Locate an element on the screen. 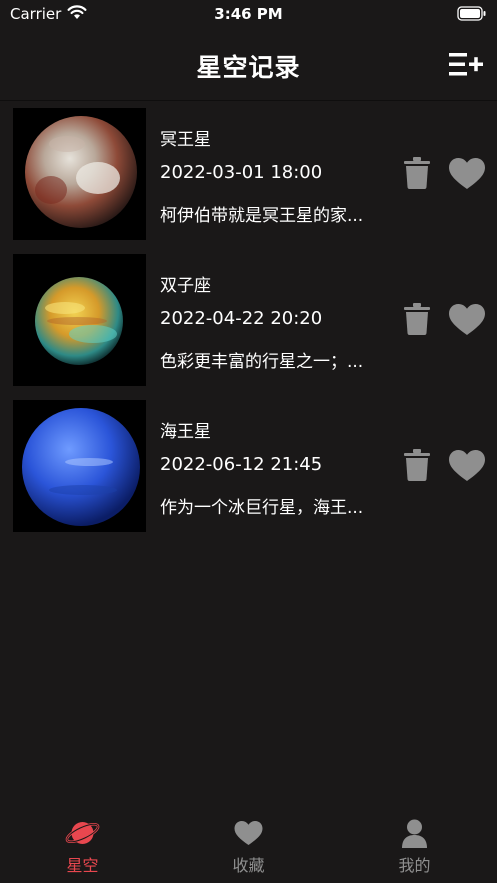 The width and height of the screenshot is (497, 883). planet-icon is located at coordinates (82, 833).